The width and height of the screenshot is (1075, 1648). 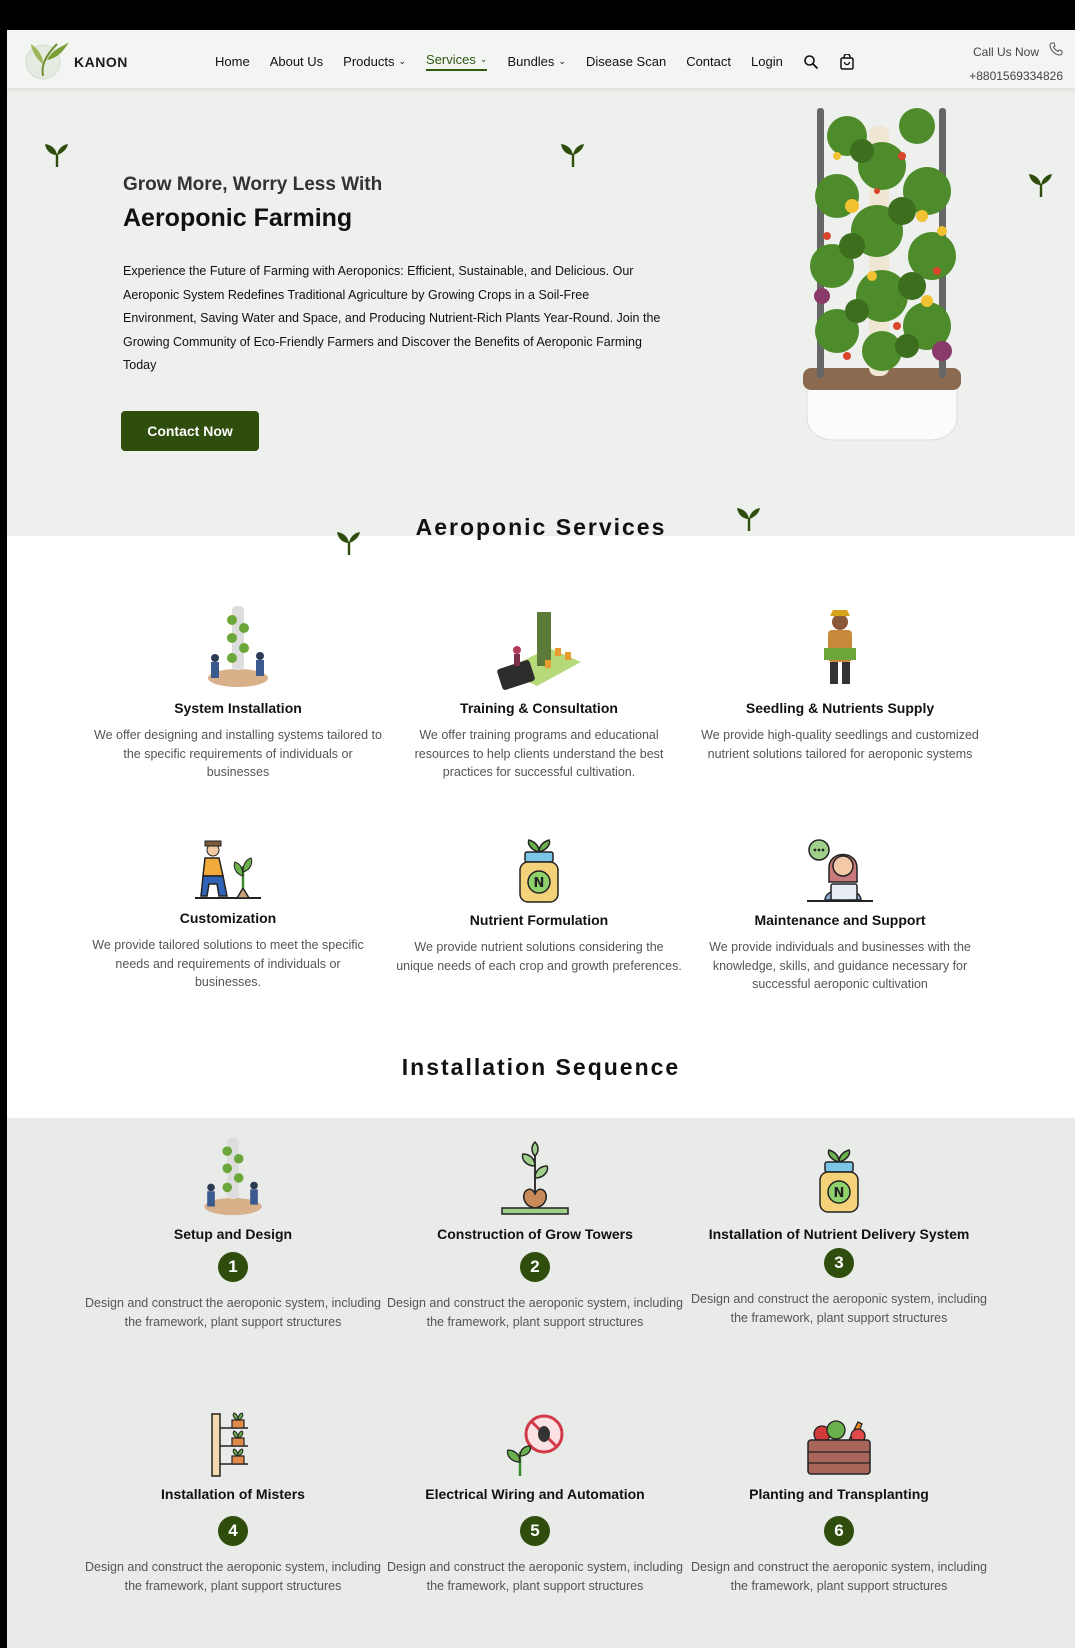 I want to click on nav-products: Products ⌄, so click(x=374, y=61).